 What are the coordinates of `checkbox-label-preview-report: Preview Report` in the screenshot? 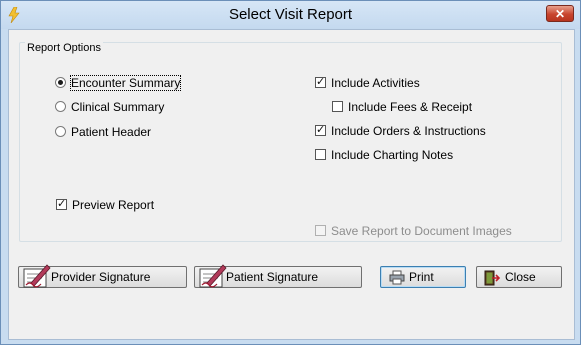 It's located at (113, 205).